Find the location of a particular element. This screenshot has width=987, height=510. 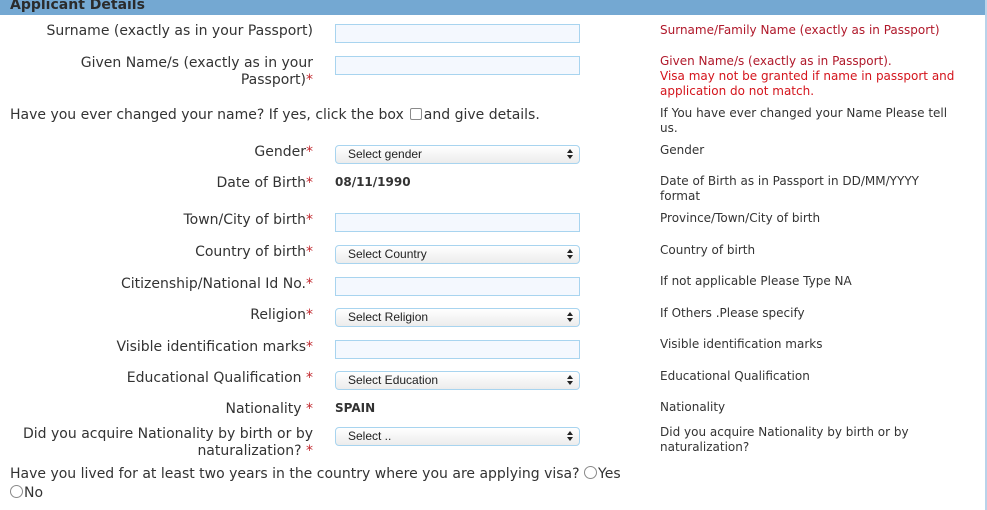

national-id-input is located at coordinates (457, 286).